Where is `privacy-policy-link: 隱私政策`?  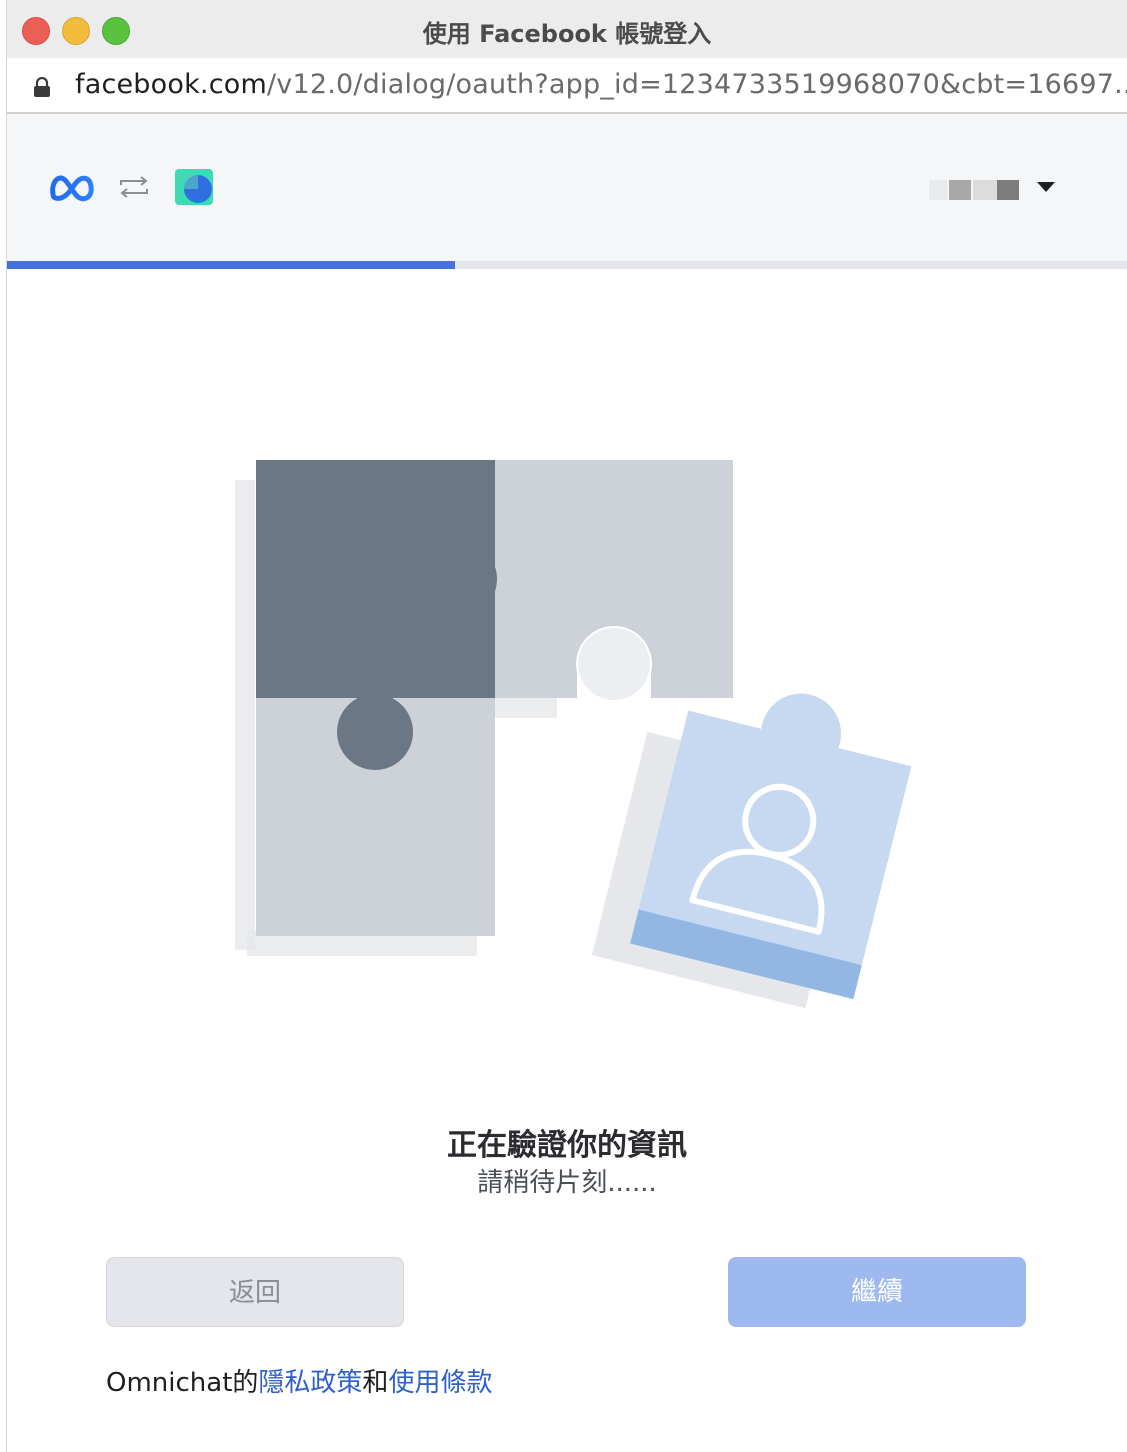 privacy-policy-link: 隱私政策 is located at coordinates (310, 1383).